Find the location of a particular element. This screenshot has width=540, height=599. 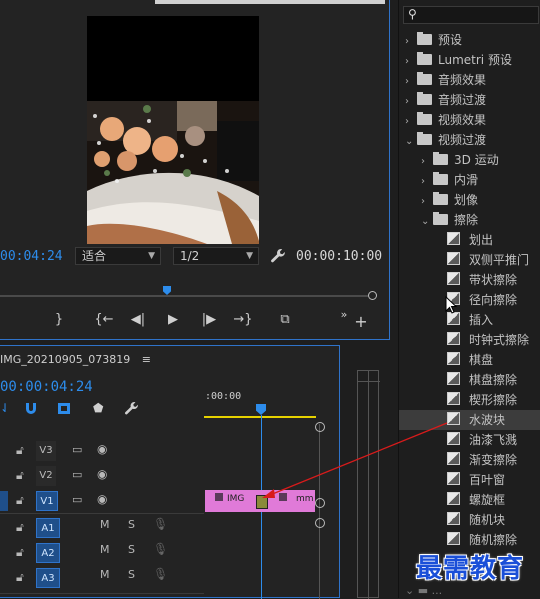

track-label: A3 is located at coordinates (48, 578).